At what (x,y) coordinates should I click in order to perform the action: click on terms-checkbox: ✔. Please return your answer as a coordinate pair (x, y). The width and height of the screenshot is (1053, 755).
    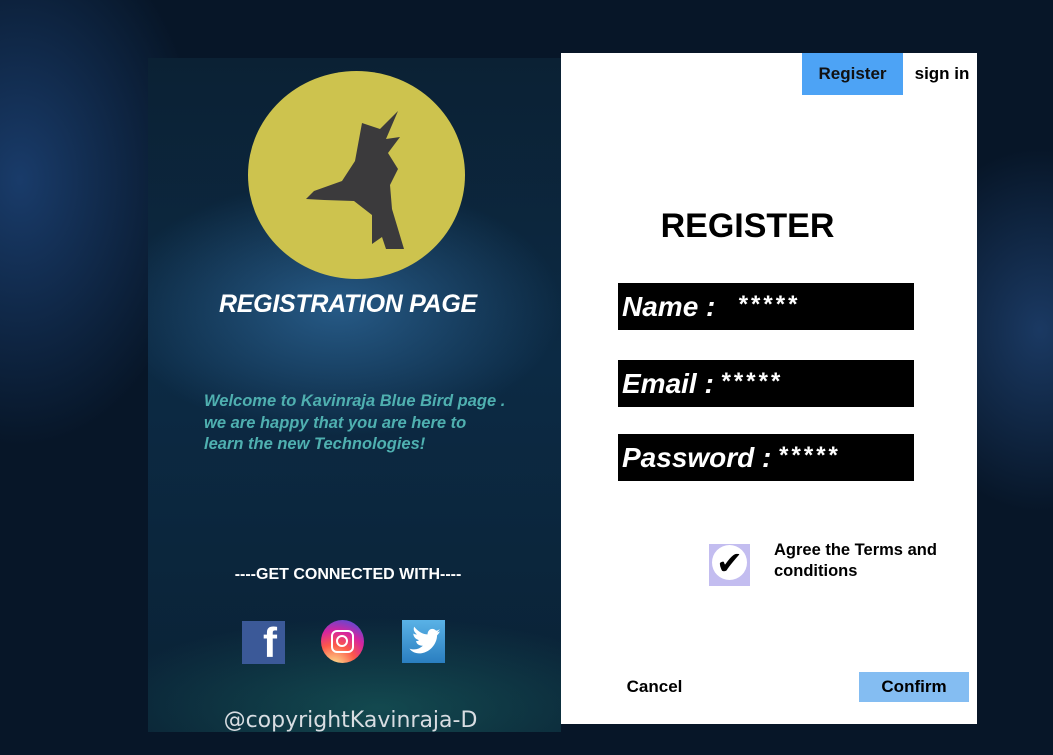
    Looking at the image, I should click on (729, 565).